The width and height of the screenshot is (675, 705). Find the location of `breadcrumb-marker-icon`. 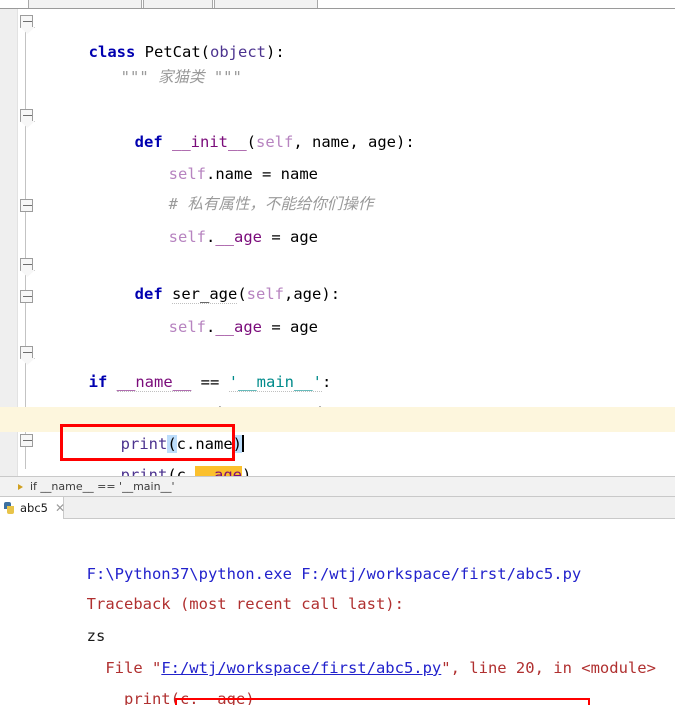

breadcrumb-marker-icon is located at coordinates (20, 487).